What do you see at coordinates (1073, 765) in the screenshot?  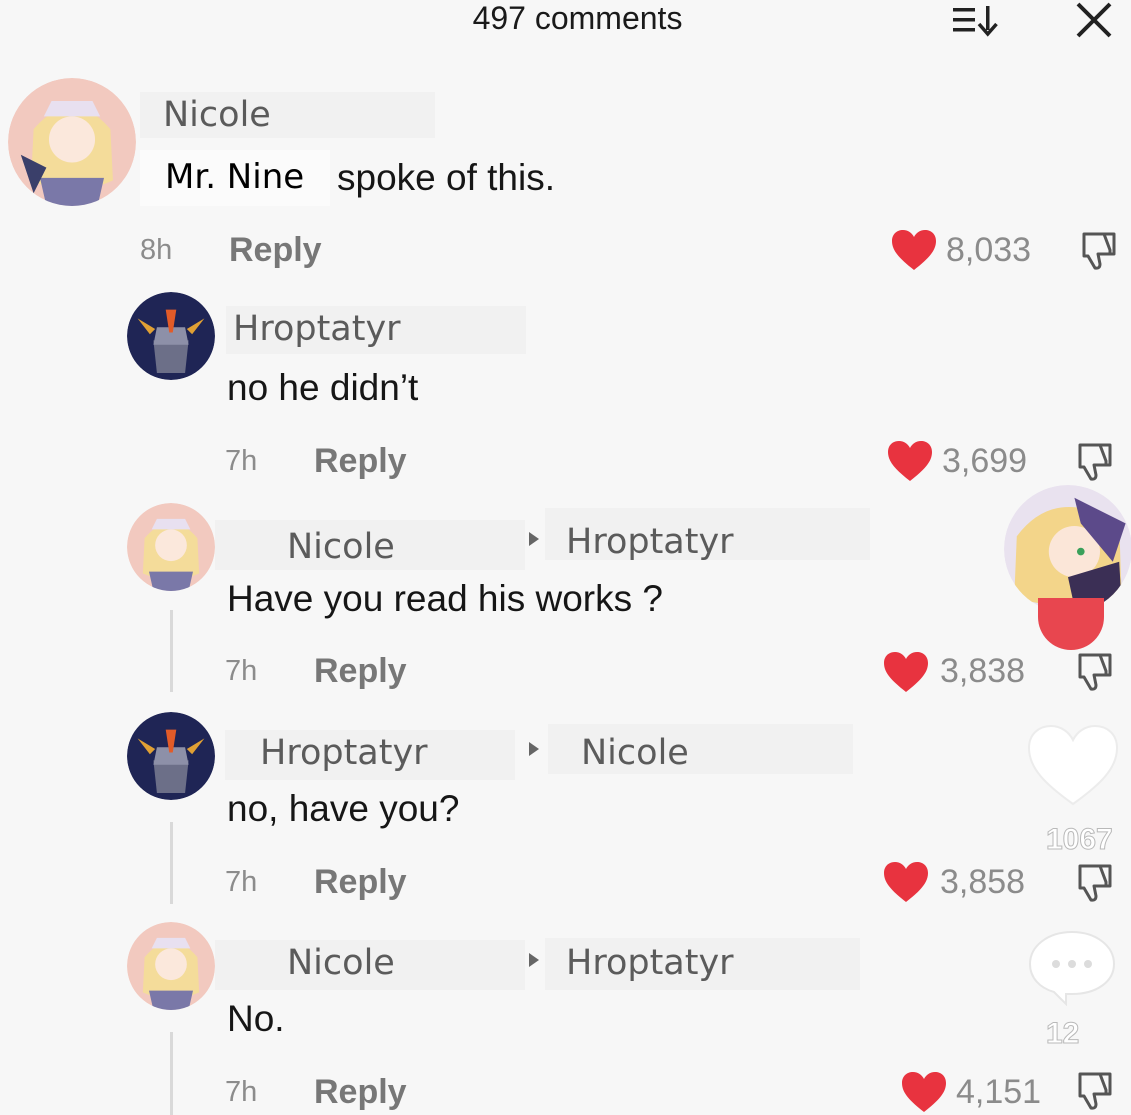 I see `video-like-icon` at bounding box center [1073, 765].